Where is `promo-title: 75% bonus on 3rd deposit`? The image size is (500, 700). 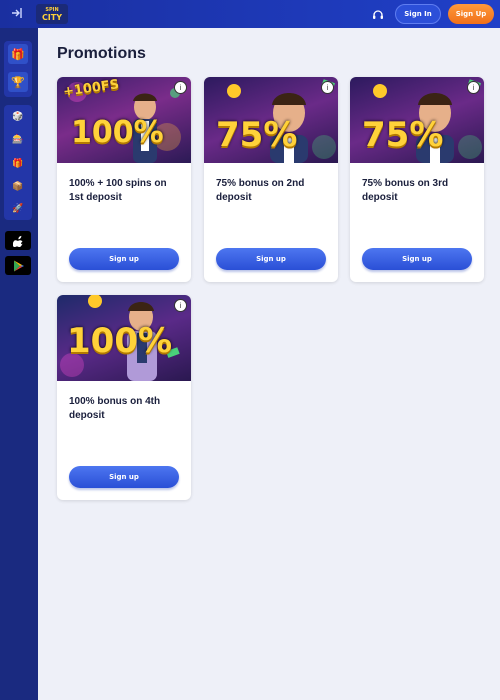 promo-title: 75% bonus on 3rd deposit is located at coordinates (405, 190).